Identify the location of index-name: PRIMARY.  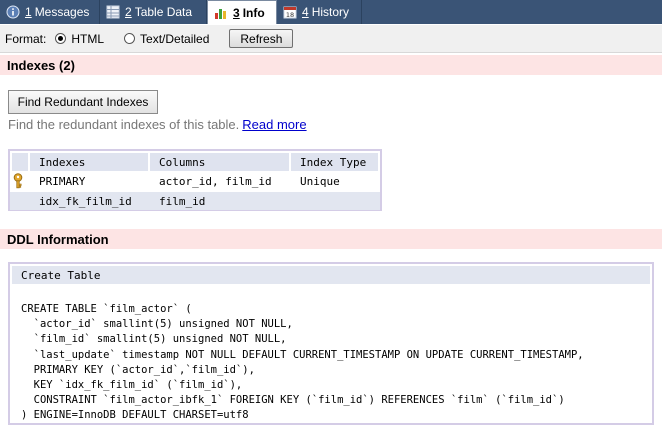
(62, 181).